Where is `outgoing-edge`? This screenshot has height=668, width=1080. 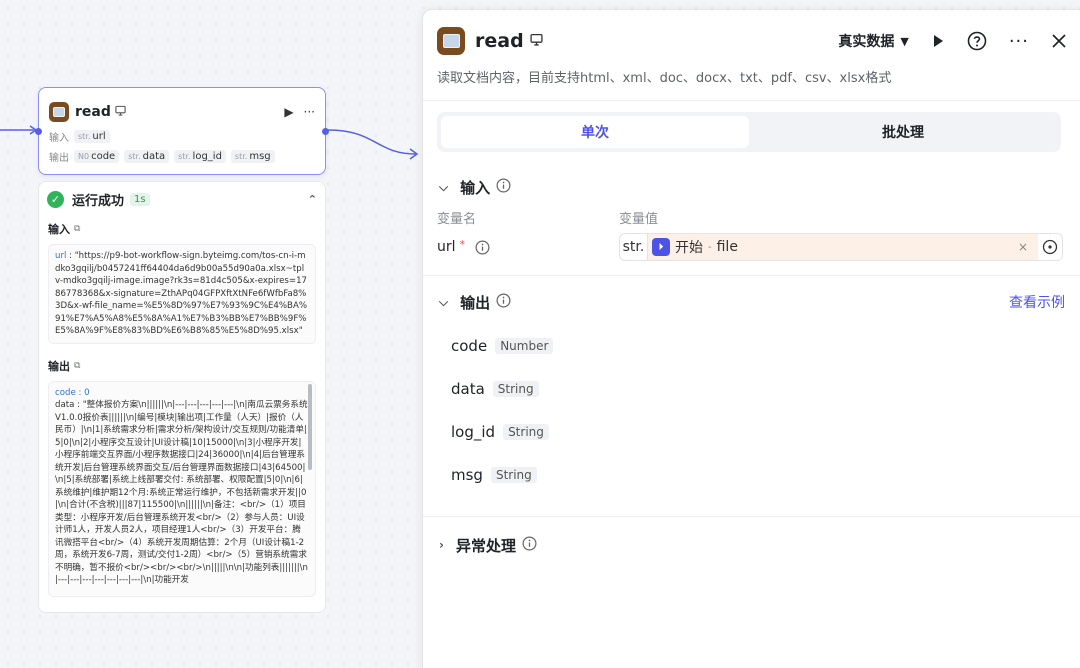
outgoing-edge is located at coordinates (373, 144).